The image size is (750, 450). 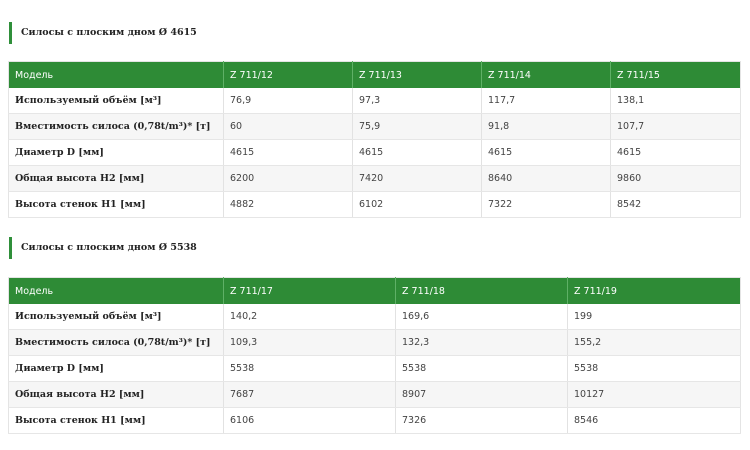 What do you see at coordinates (309, 342) in the screenshot?
I see `table-cell: 109,3` at bounding box center [309, 342].